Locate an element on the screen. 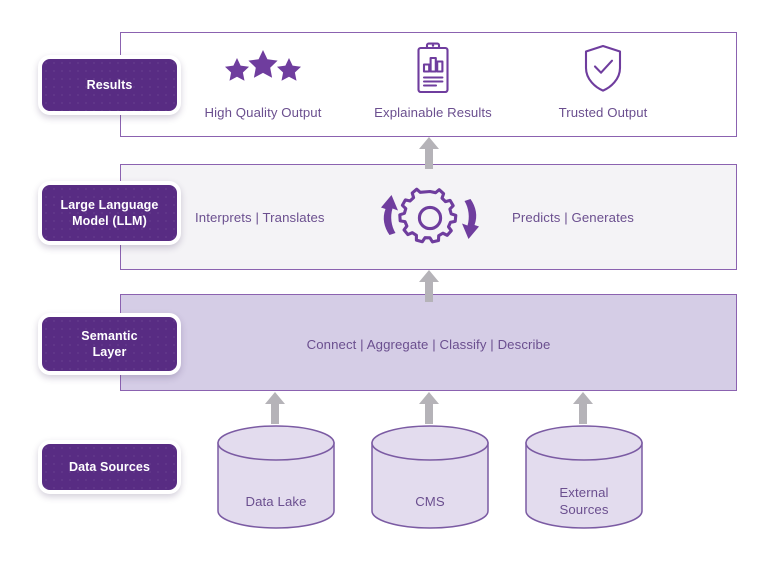 The image size is (771, 568). llm-label-chip: Large Language Model (LLM) is located at coordinates (109, 213).